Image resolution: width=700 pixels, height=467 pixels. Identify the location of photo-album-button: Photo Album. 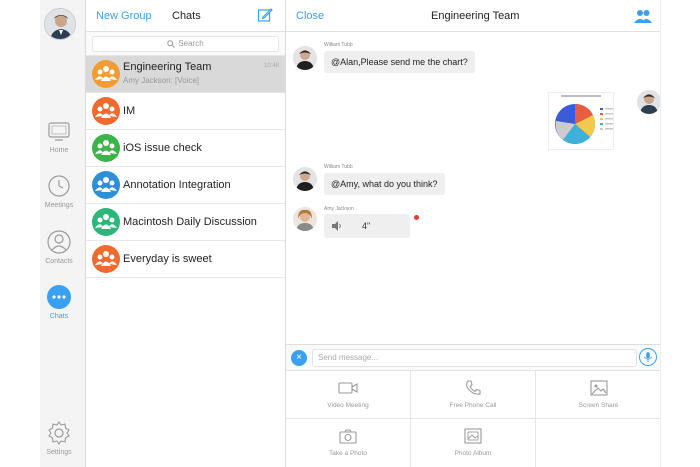
(473, 443).